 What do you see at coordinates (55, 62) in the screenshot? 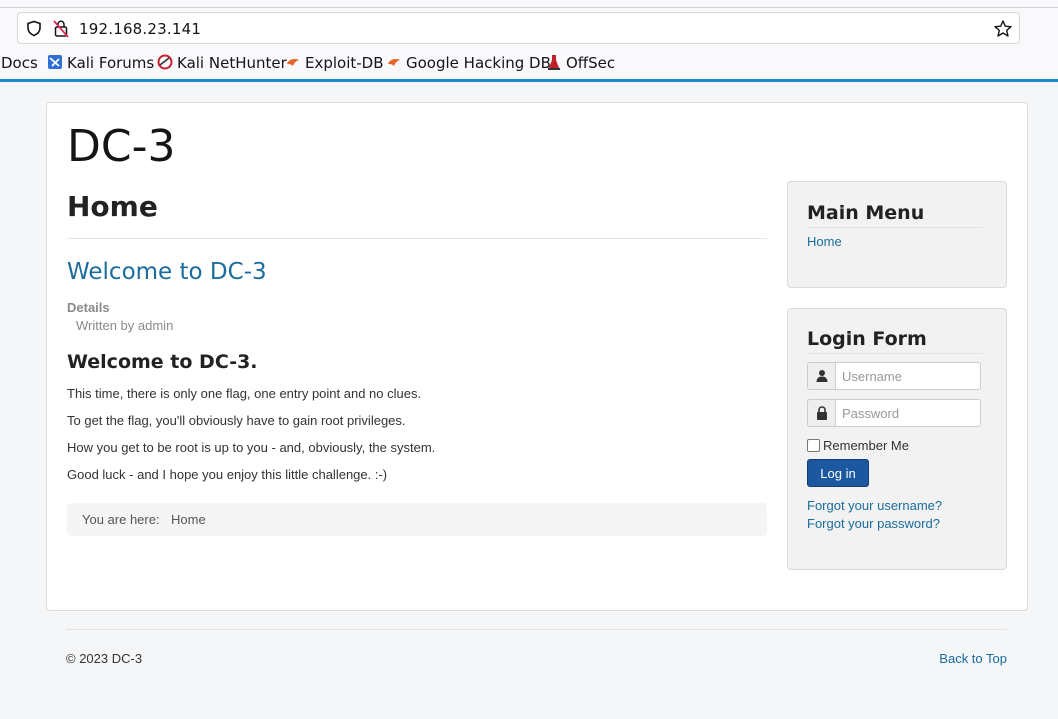
I see `kali-forums-icon` at bounding box center [55, 62].